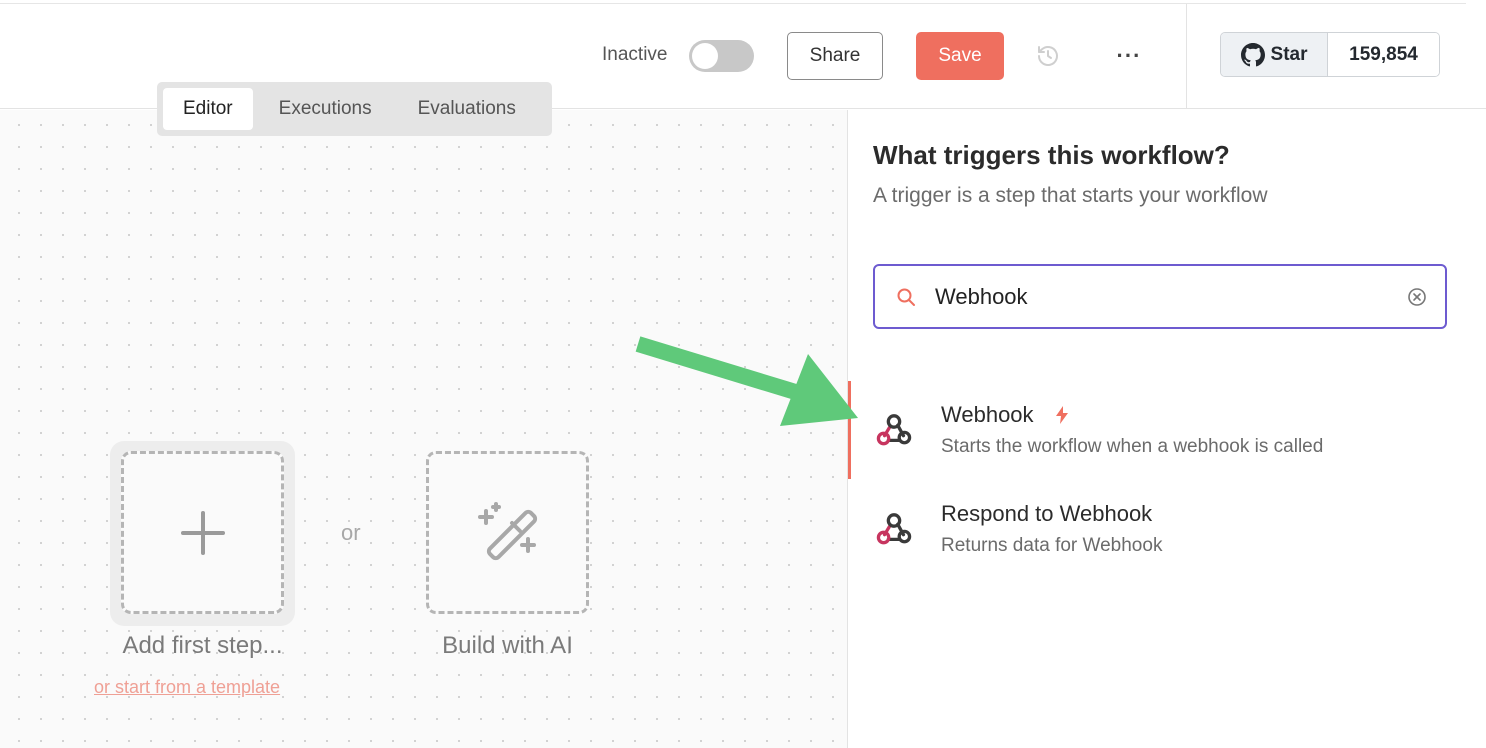 Image resolution: width=1486 pixels, height=748 pixels. I want to click on magic-wand-icon, so click(507, 530).